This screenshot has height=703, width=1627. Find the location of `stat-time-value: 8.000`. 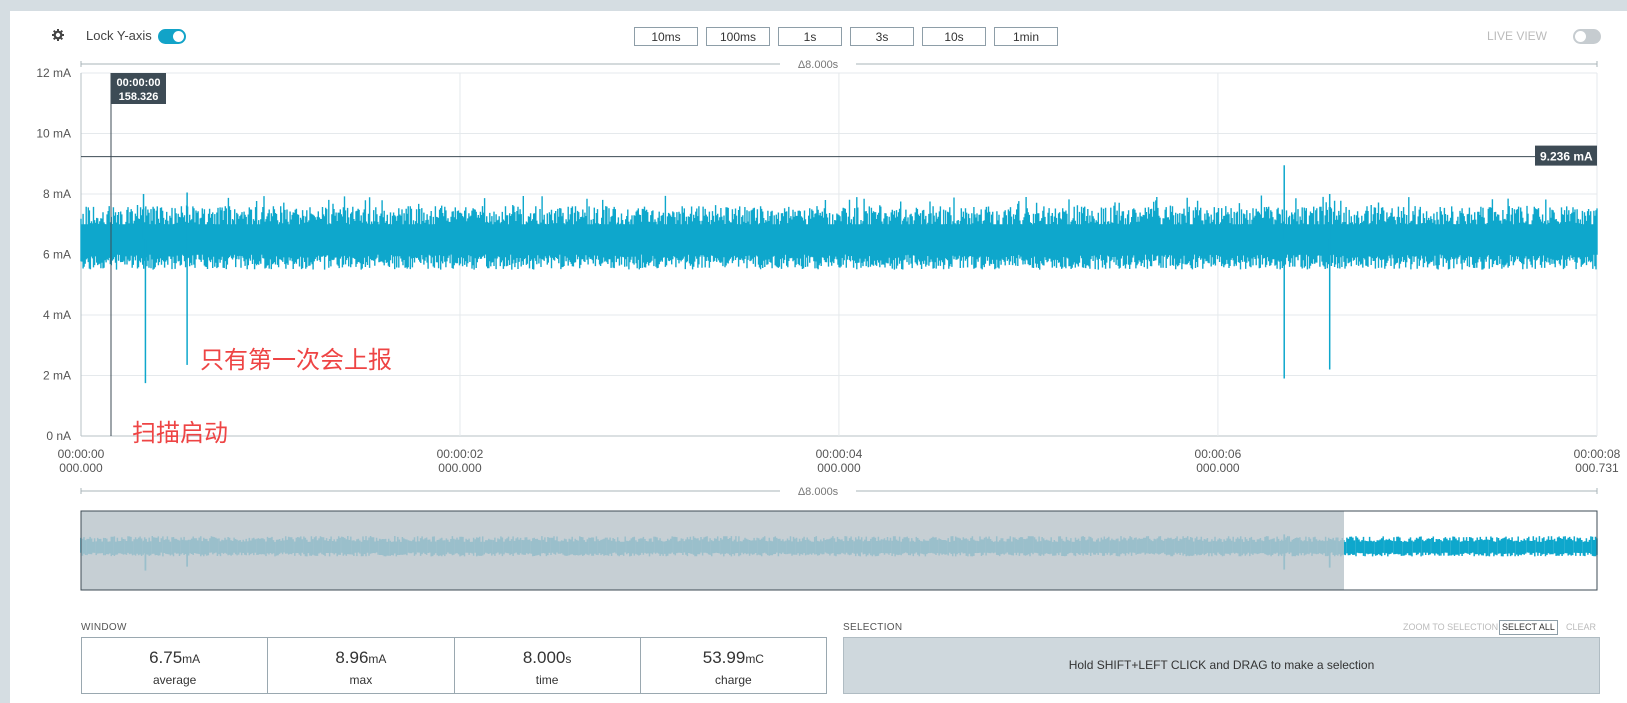

stat-time-value: 8.000 is located at coordinates (544, 657).